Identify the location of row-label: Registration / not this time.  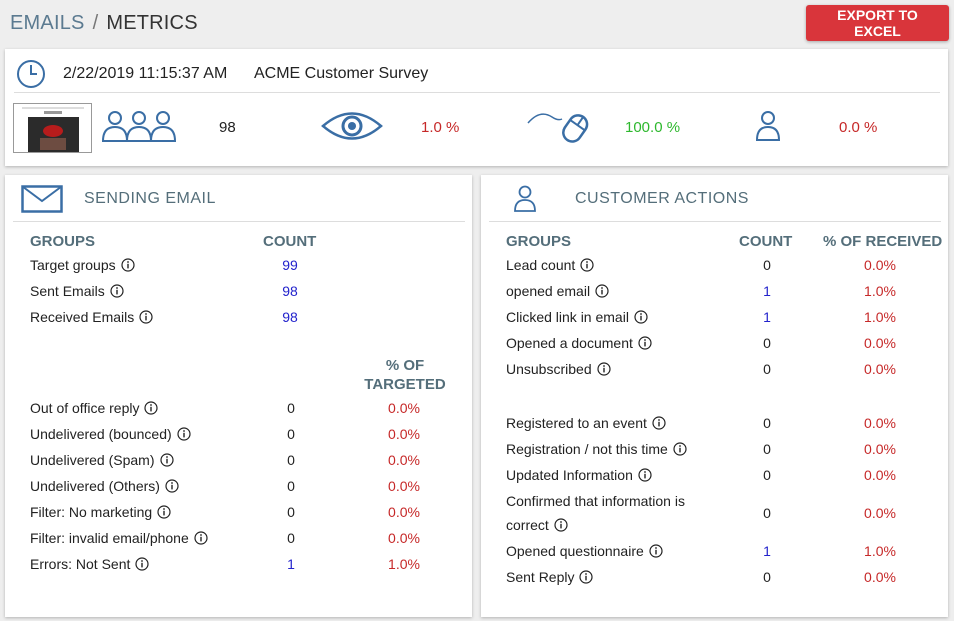
(587, 449).